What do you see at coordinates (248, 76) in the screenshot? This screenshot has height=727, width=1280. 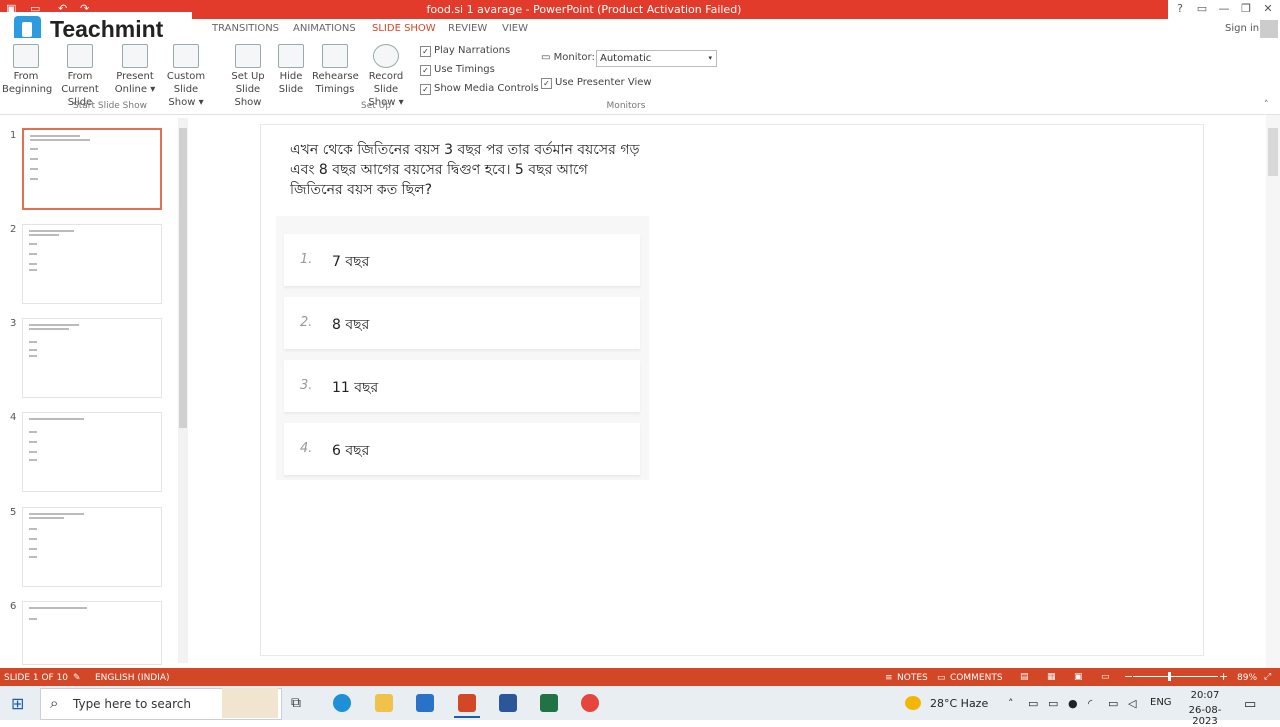 I see `set-up-slide-show-button: Set Up Slide Show` at bounding box center [248, 76].